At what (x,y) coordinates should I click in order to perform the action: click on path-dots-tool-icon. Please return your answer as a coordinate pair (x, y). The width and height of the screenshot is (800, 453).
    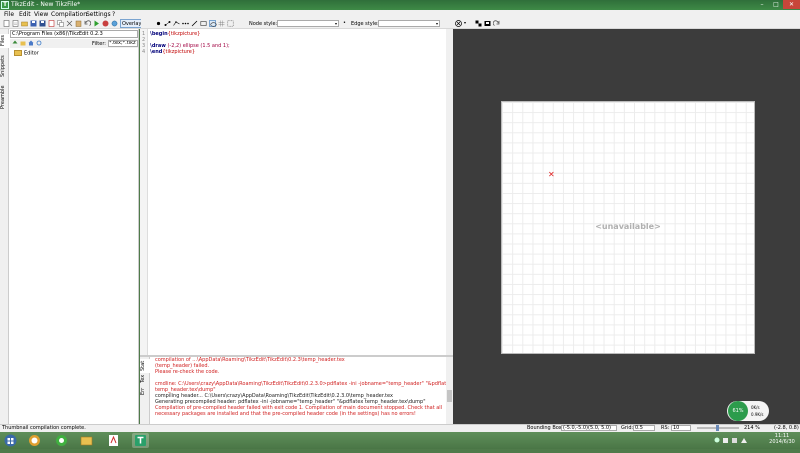
    Looking at the image, I should click on (185, 23).